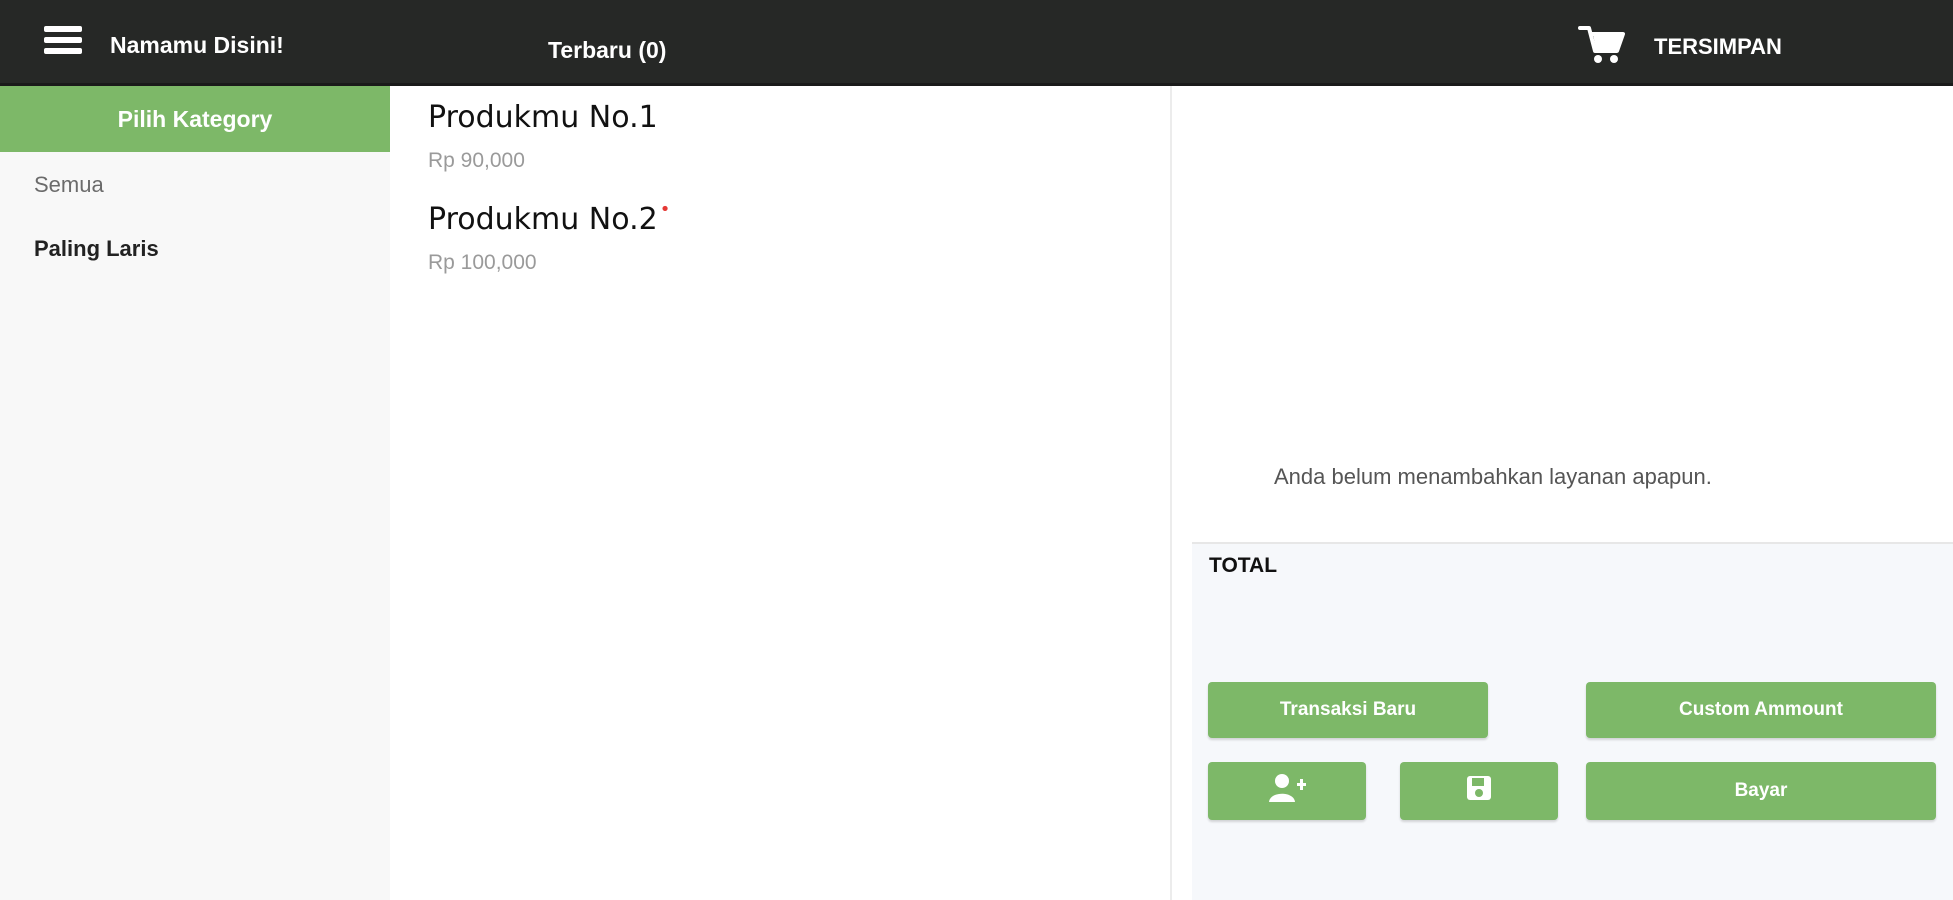 This screenshot has height=900, width=1953. I want to click on saved-transactions-link: TERSIMPAN, so click(1718, 47).